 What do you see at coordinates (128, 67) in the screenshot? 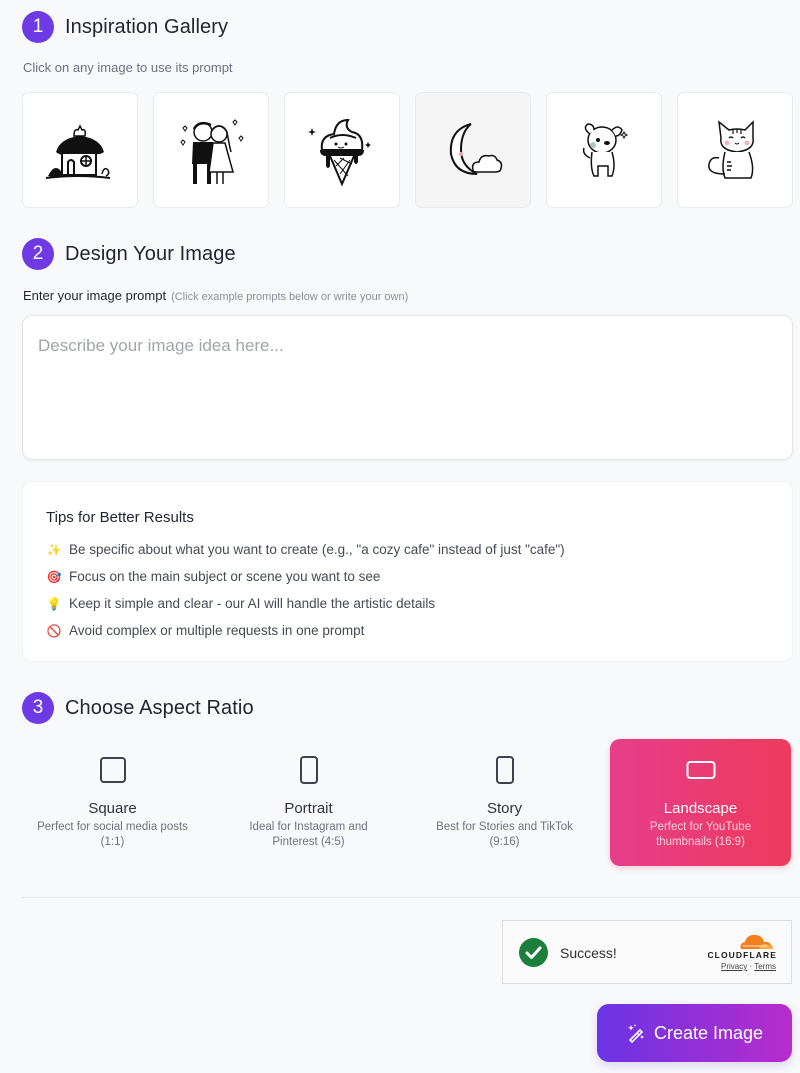
I see `gallery-subtitle: Click on any image to use its prompt` at bounding box center [128, 67].